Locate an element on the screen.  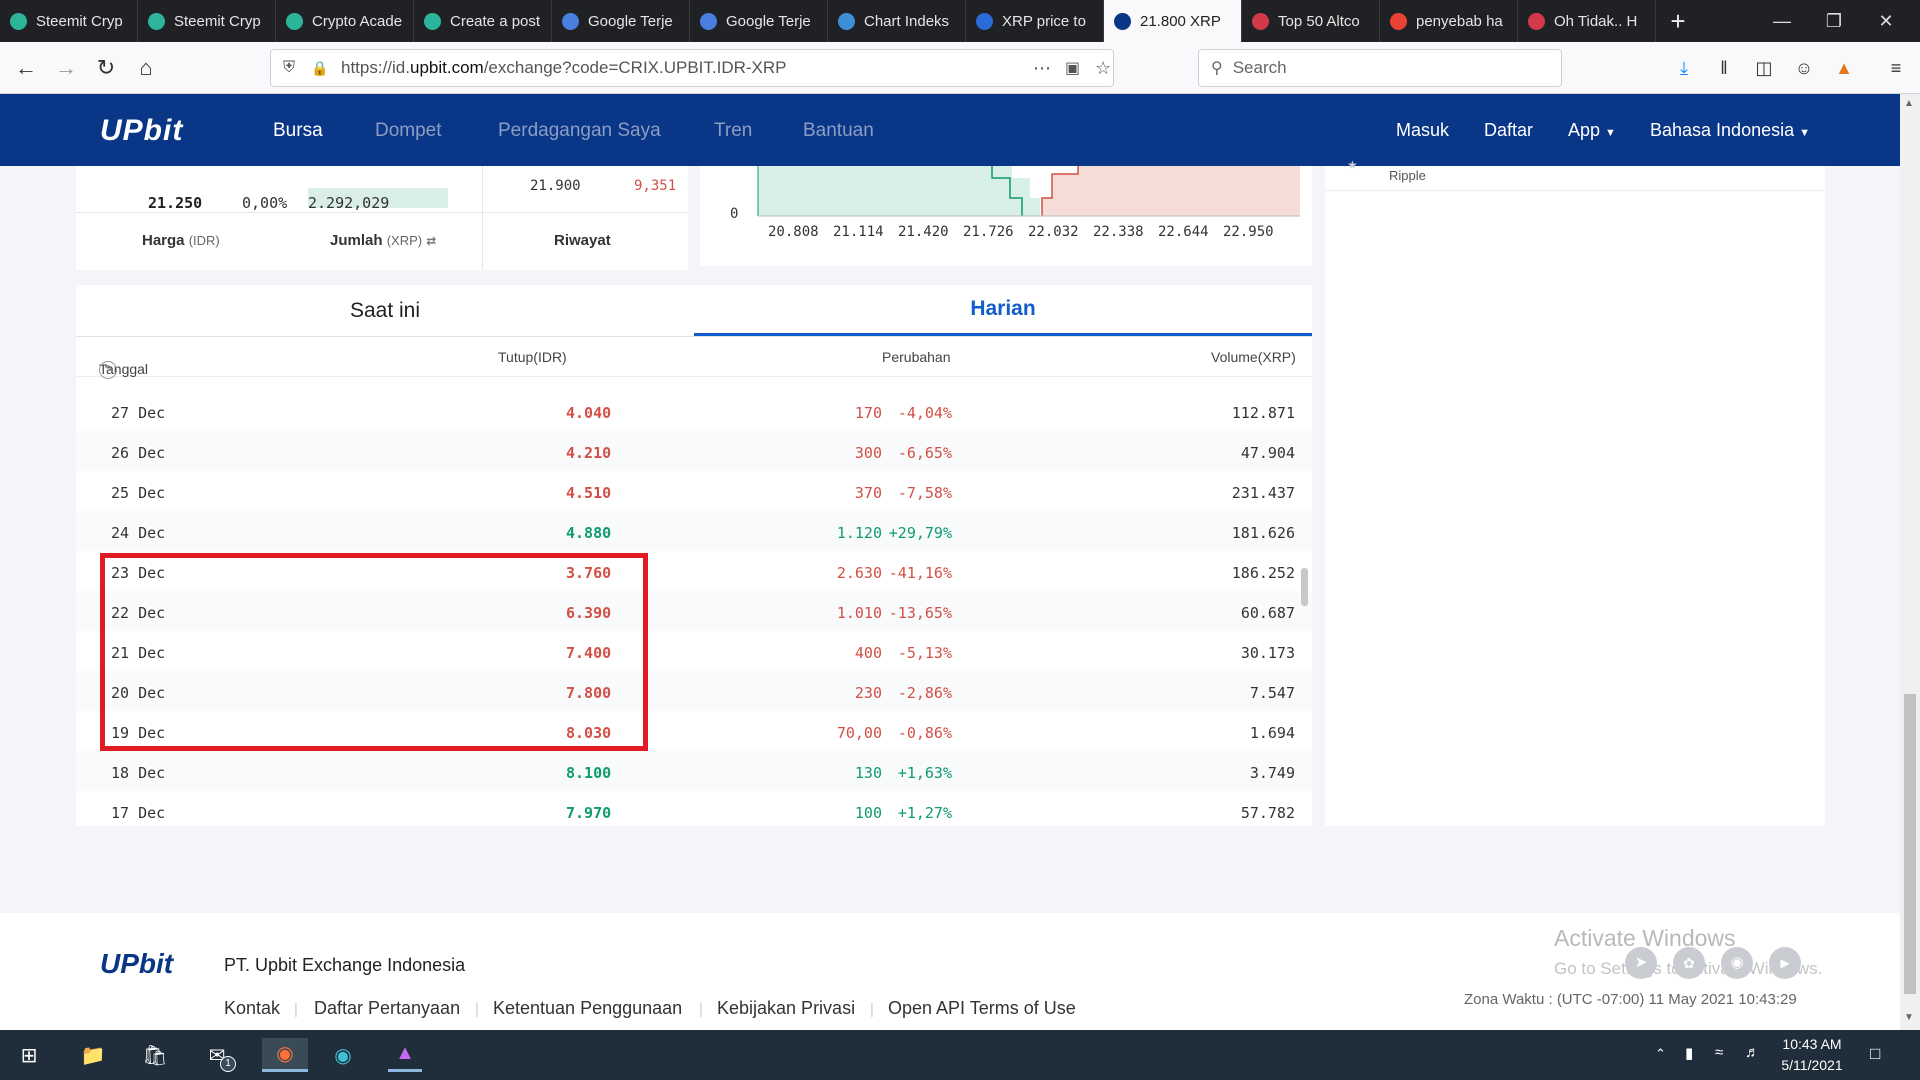
col-header-history: Riwayat is located at coordinates (582, 240).